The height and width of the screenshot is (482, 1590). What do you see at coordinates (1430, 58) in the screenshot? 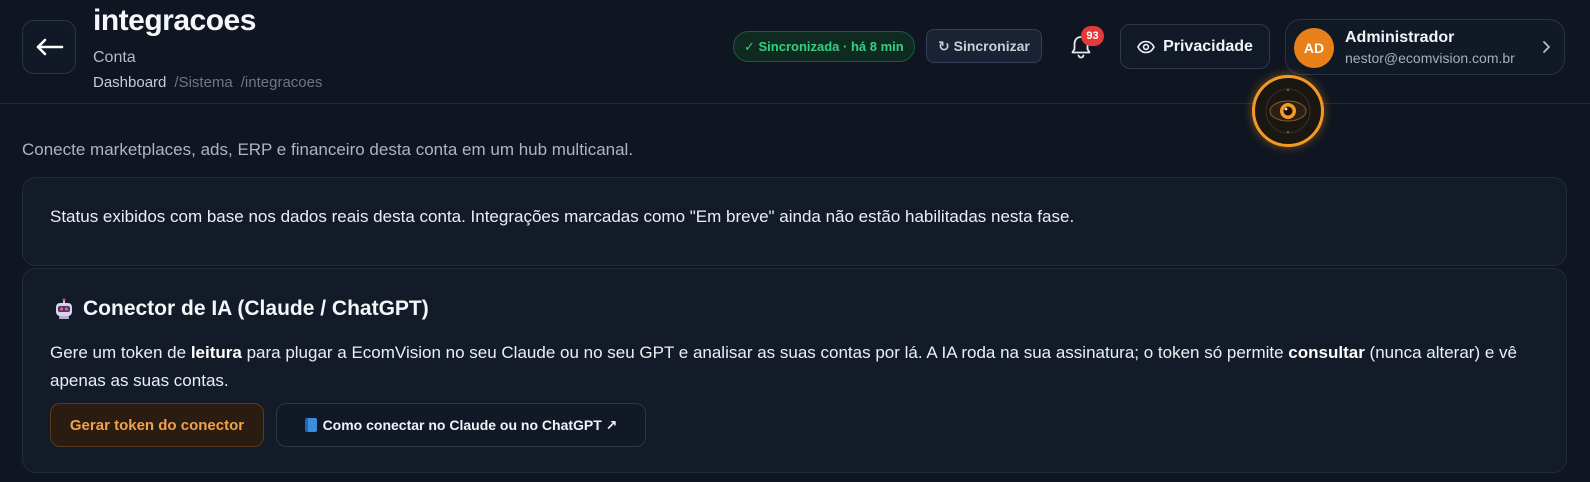
I see `user-email: nestor@ecomvision.com.br` at bounding box center [1430, 58].